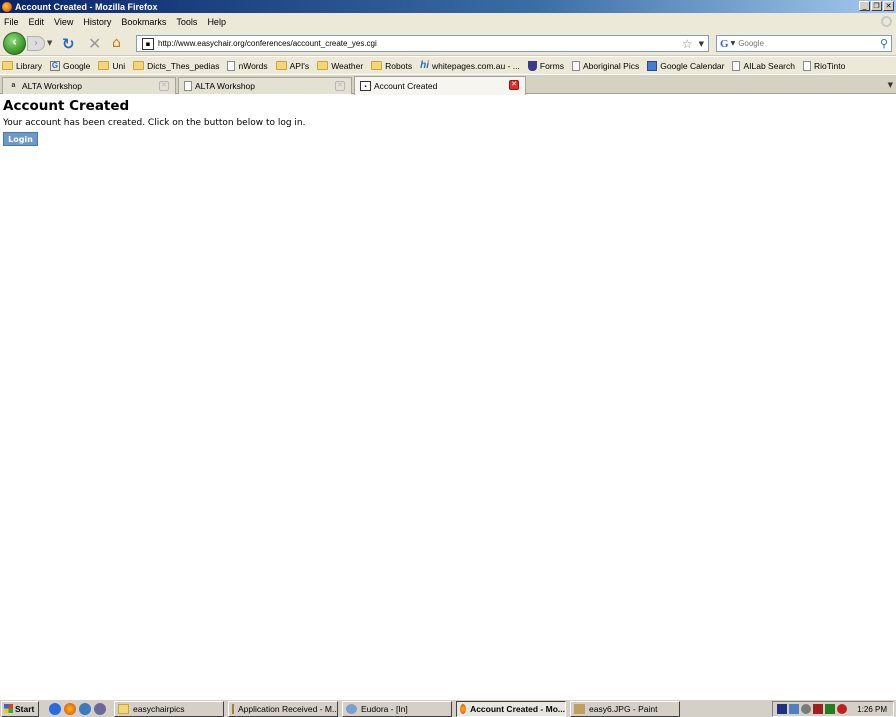 The image size is (896, 717). Describe the element at coordinates (733, 43) in the screenshot. I see `search-engine-dropdown-icon: ▼` at that location.